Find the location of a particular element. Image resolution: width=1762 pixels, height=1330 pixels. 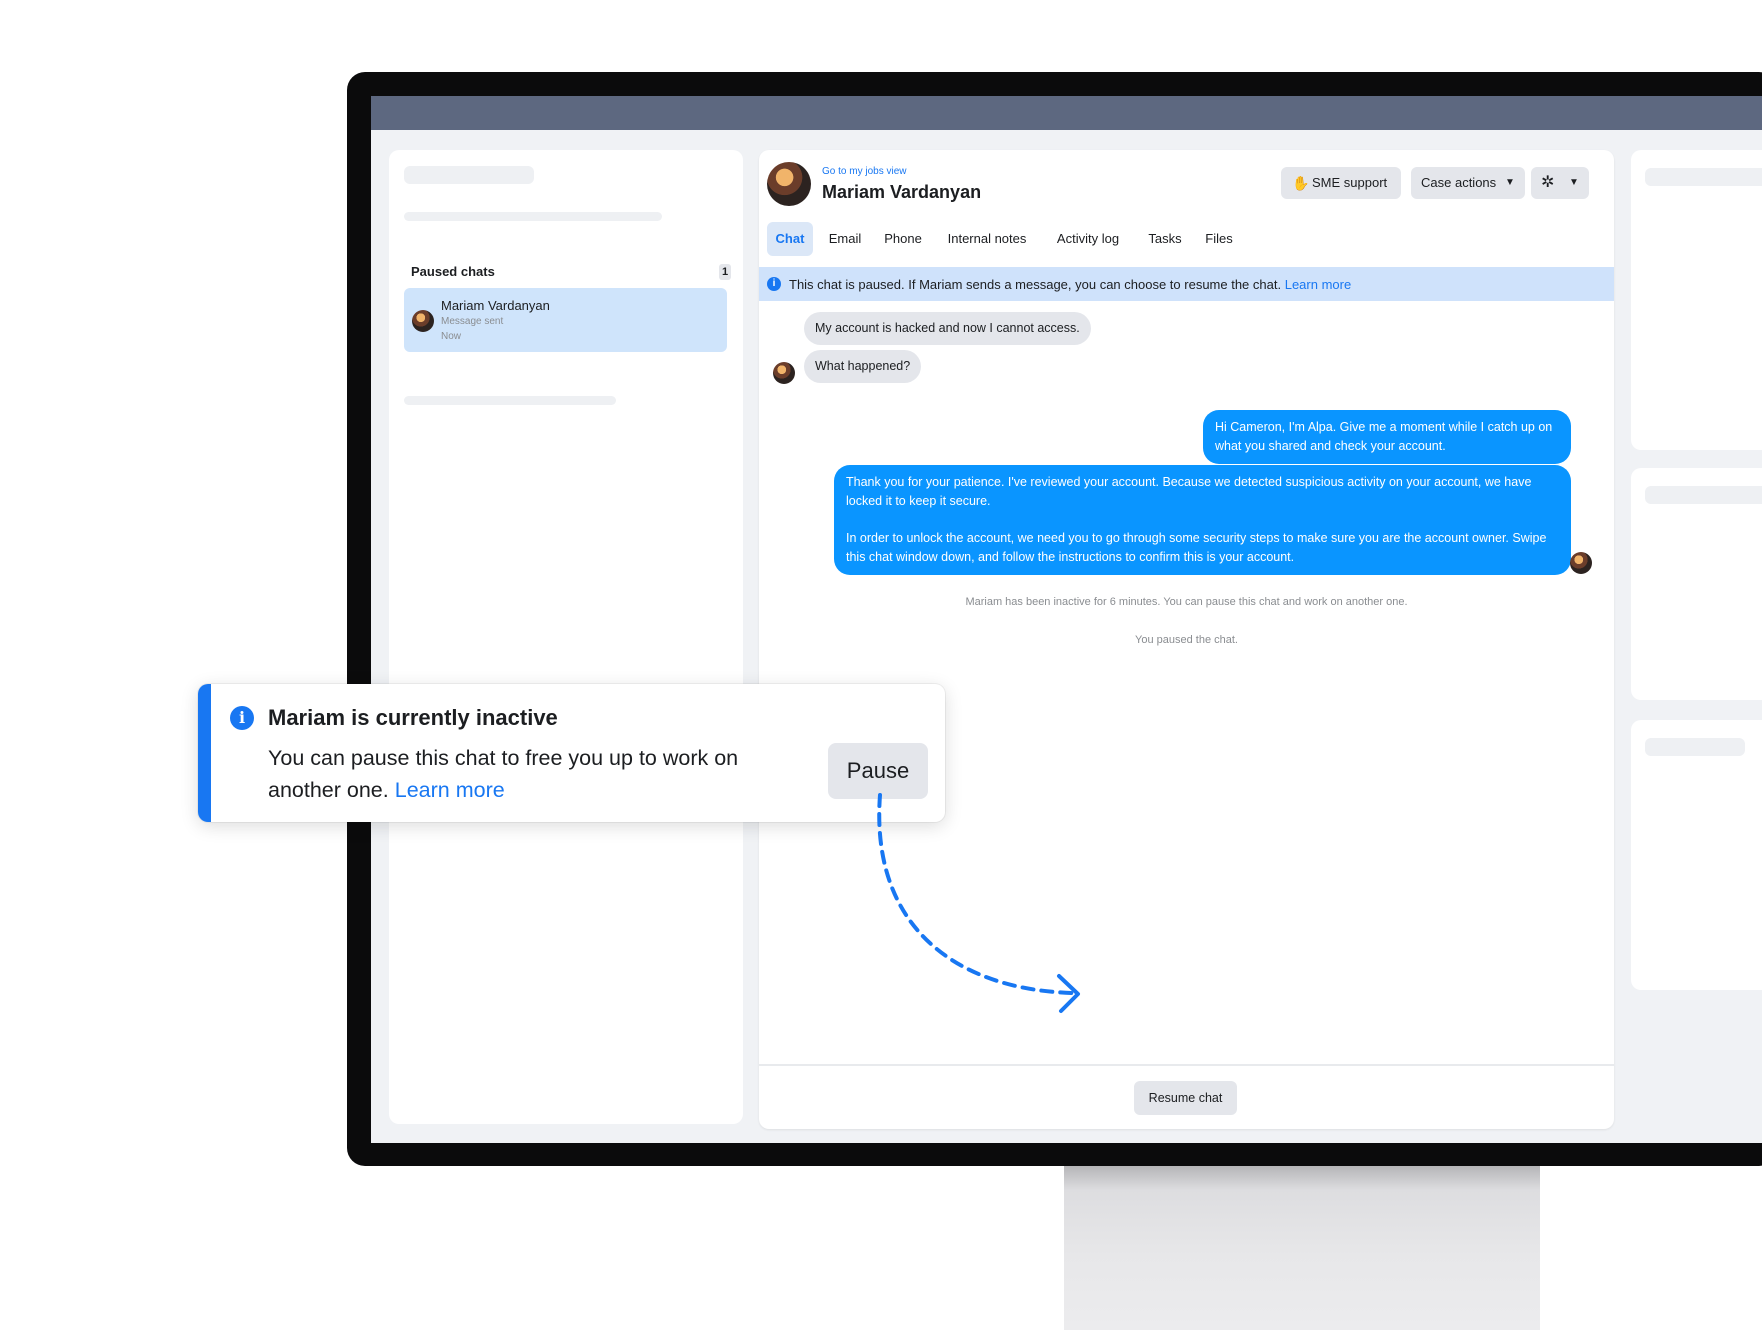

agent-avatar-small is located at coordinates (1581, 563).